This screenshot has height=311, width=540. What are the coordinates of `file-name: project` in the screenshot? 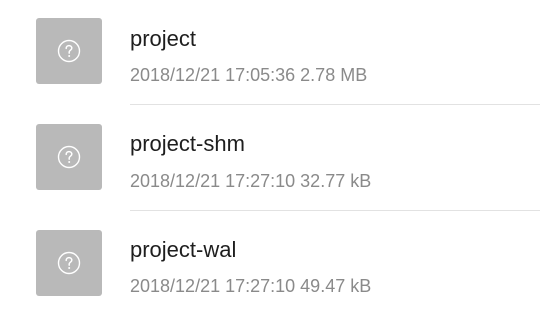 It's located at (163, 38).